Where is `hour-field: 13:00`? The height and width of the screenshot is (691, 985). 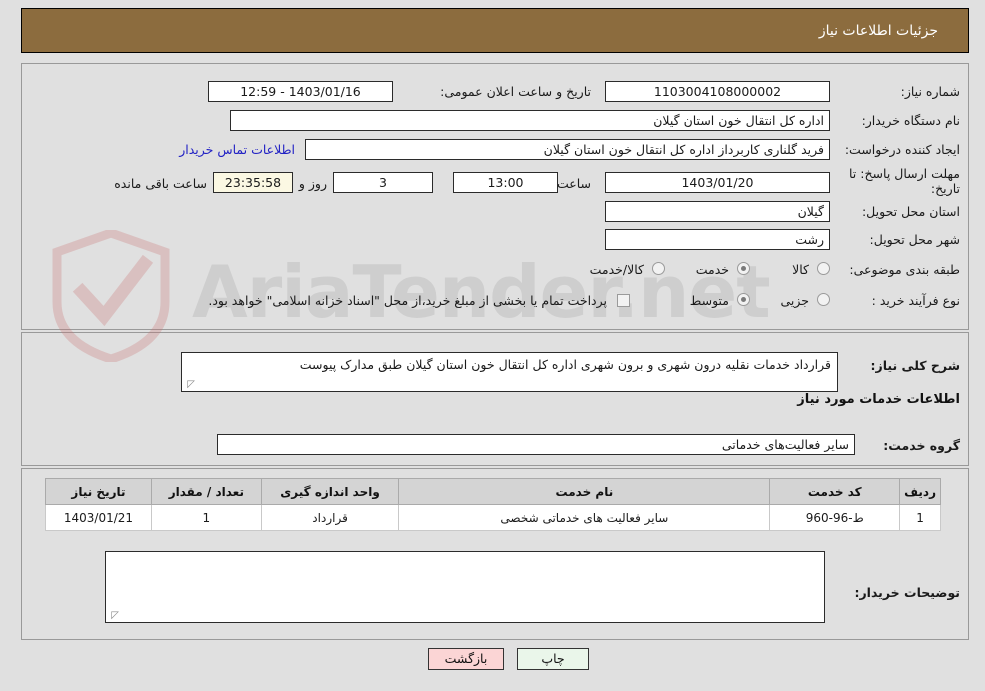
hour-field: 13:00 is located at coordinates (505, 182).